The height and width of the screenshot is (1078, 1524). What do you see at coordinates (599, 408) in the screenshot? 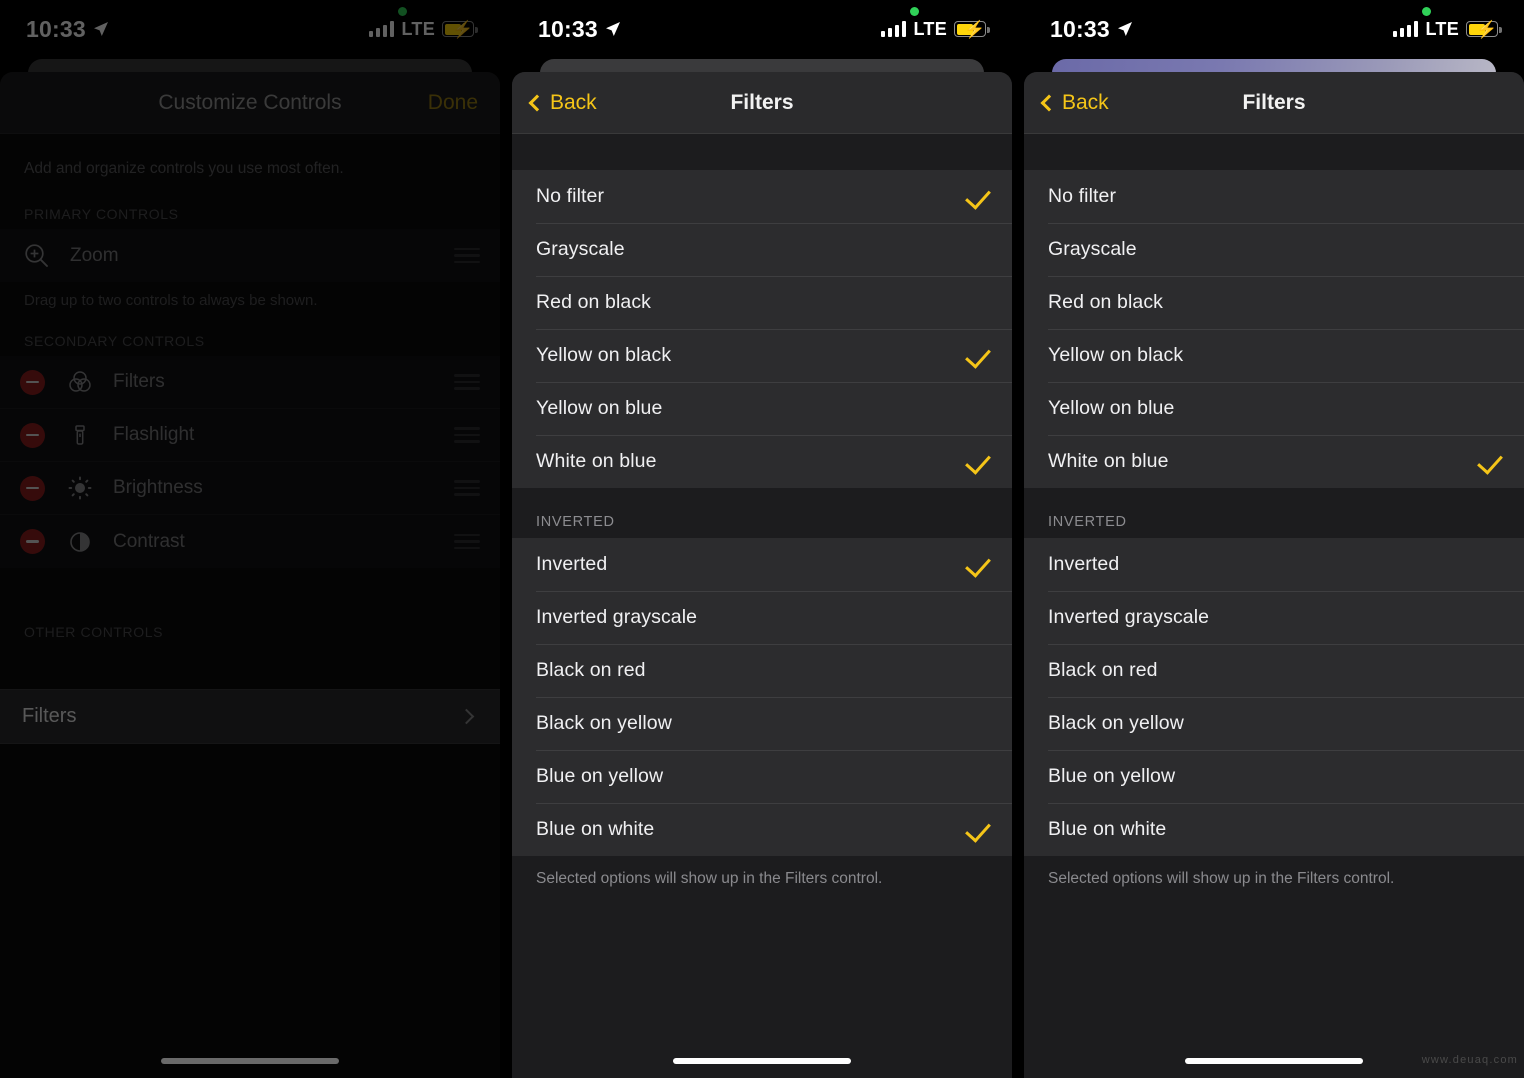
I see `filter-label: Yellow on blue` at bounding box center [599, 408].